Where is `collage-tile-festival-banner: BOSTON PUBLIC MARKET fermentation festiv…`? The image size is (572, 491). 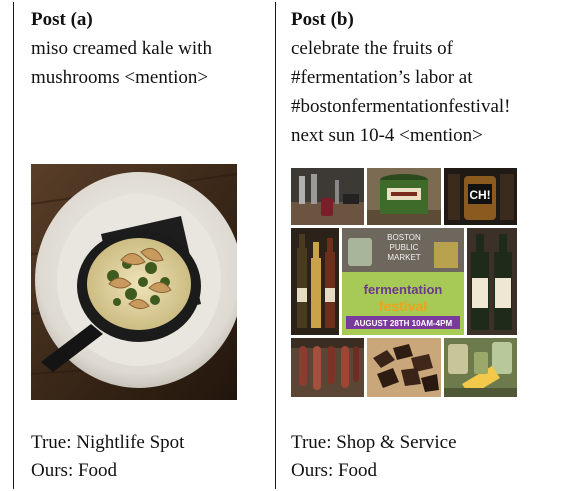 collage-tile-festival-banner: BOSTON PUBLIC MARKET fermentation festiv… is located at coordinates (403, 281).